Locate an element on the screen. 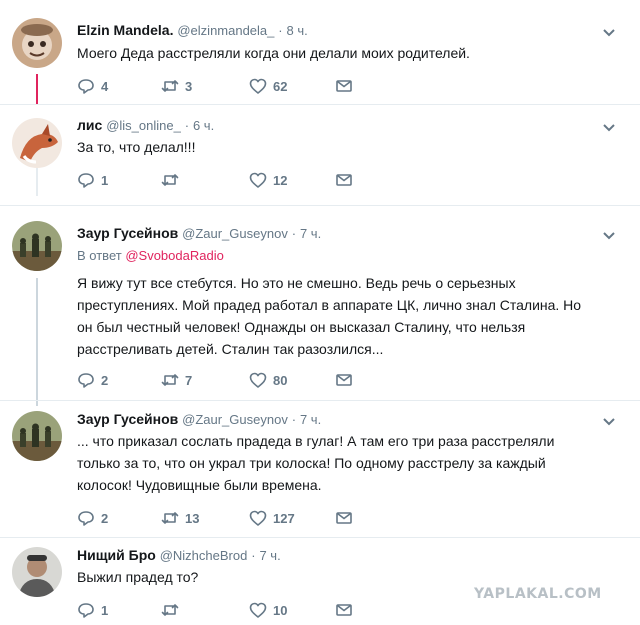 This screenshot has width=640, height=625. like-count: 127 is located at coordinates (284, 518).